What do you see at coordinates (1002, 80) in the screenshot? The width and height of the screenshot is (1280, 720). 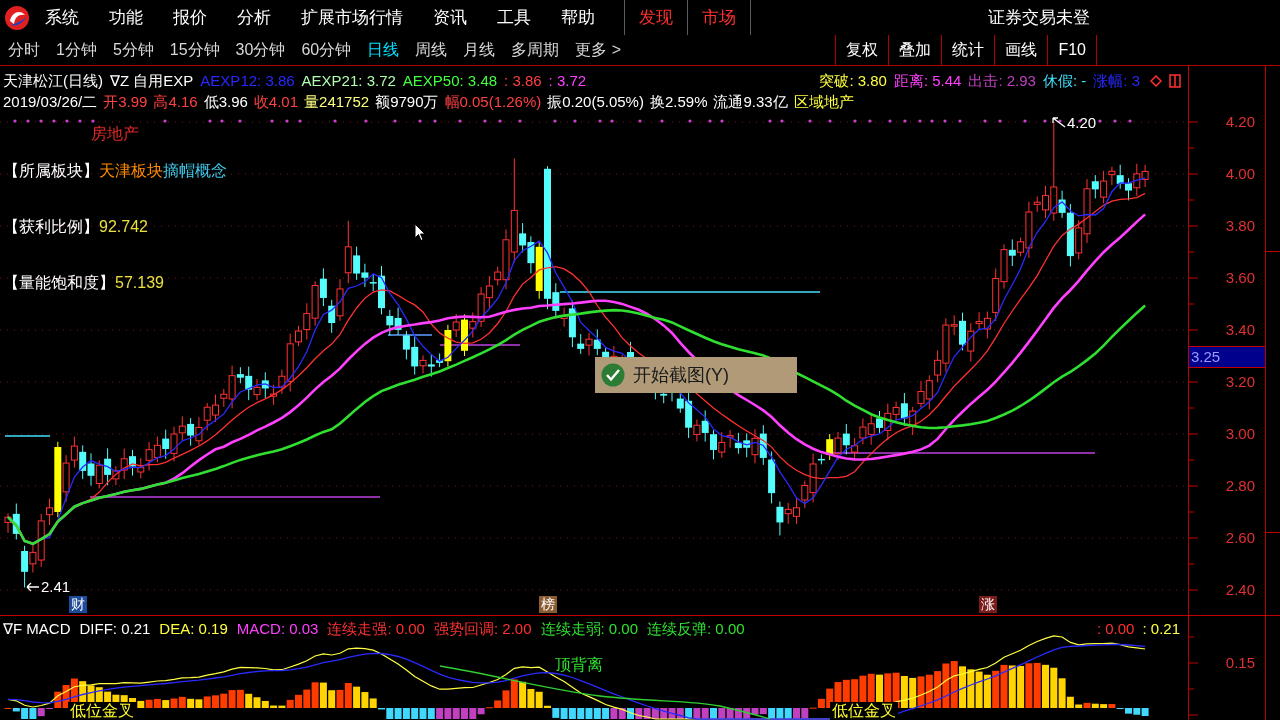 I see `indicator-reading: 出击: 2.93` at bounding box center [1002, 80].